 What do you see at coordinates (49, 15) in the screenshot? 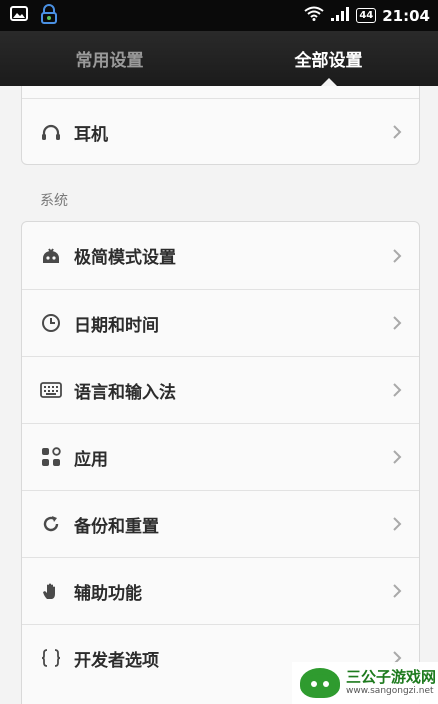
I see `lock-app-icon` at bounding box center [49, 15].